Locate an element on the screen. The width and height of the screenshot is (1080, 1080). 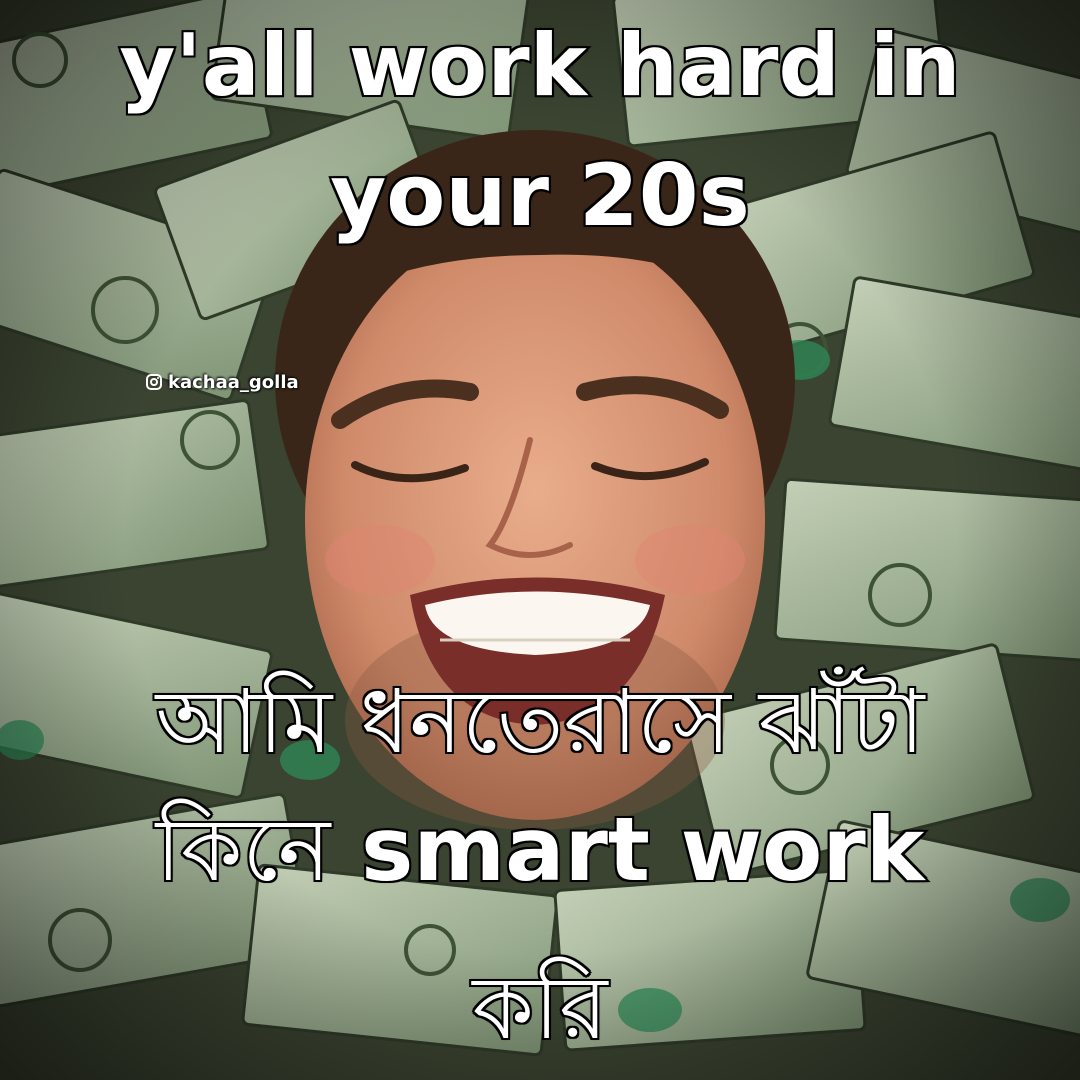
watermark: kachaa_golla is located at coordinates (222, 382).